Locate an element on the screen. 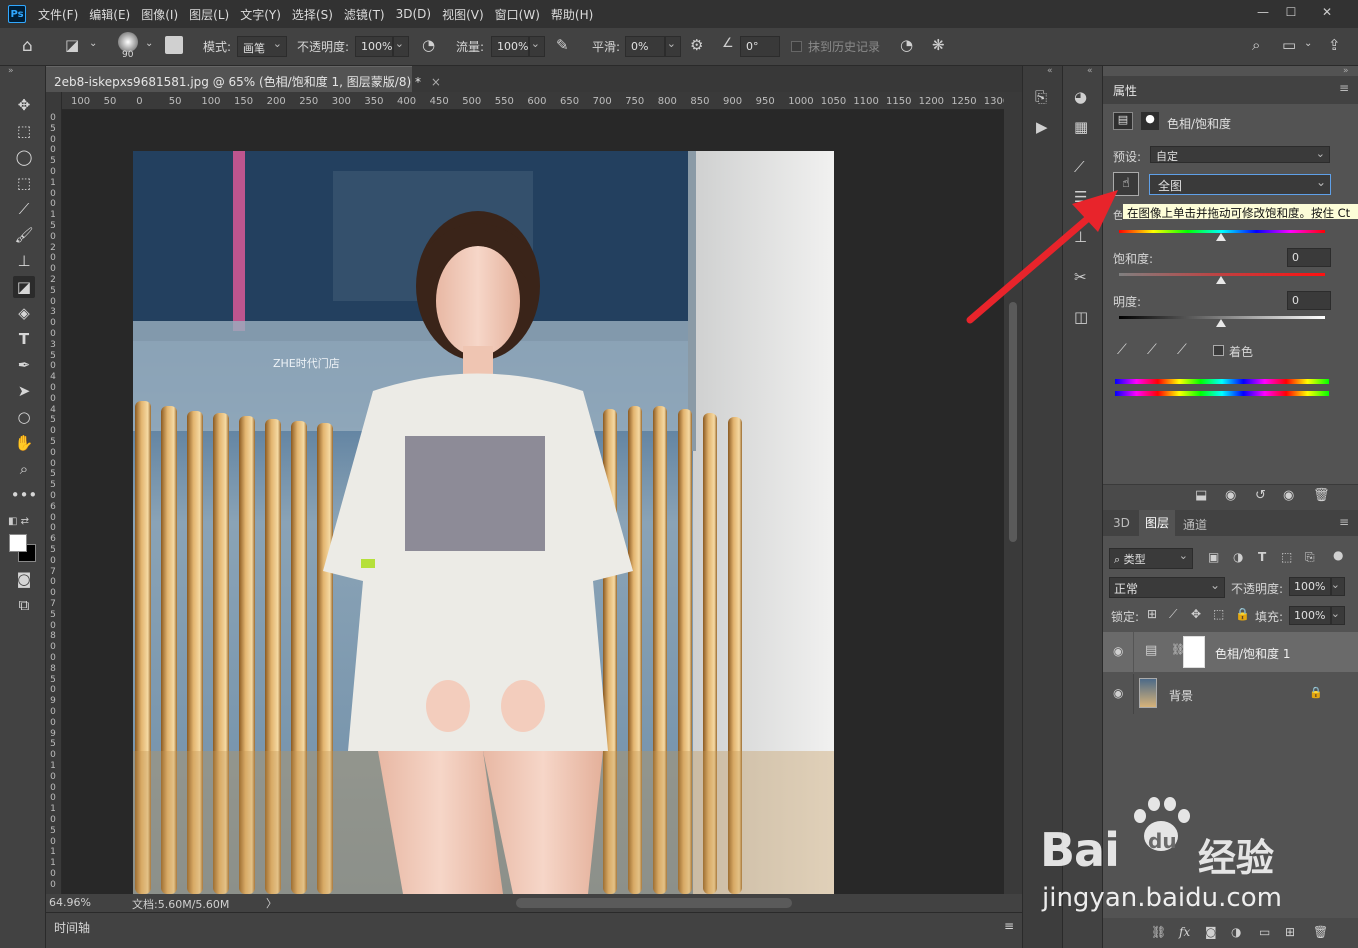 The image size is (1358, 948). menu-layer: 图层(L) is located at coordinates (209, 14).